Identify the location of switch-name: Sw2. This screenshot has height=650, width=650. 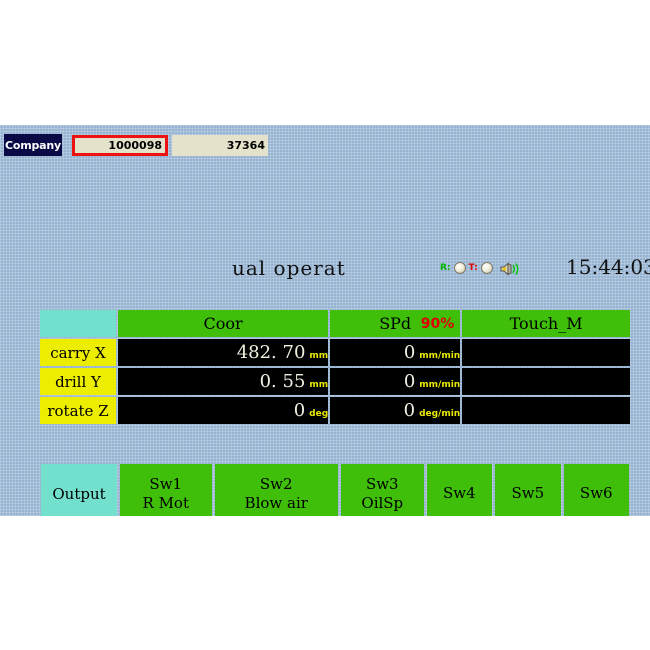
(276, 483).